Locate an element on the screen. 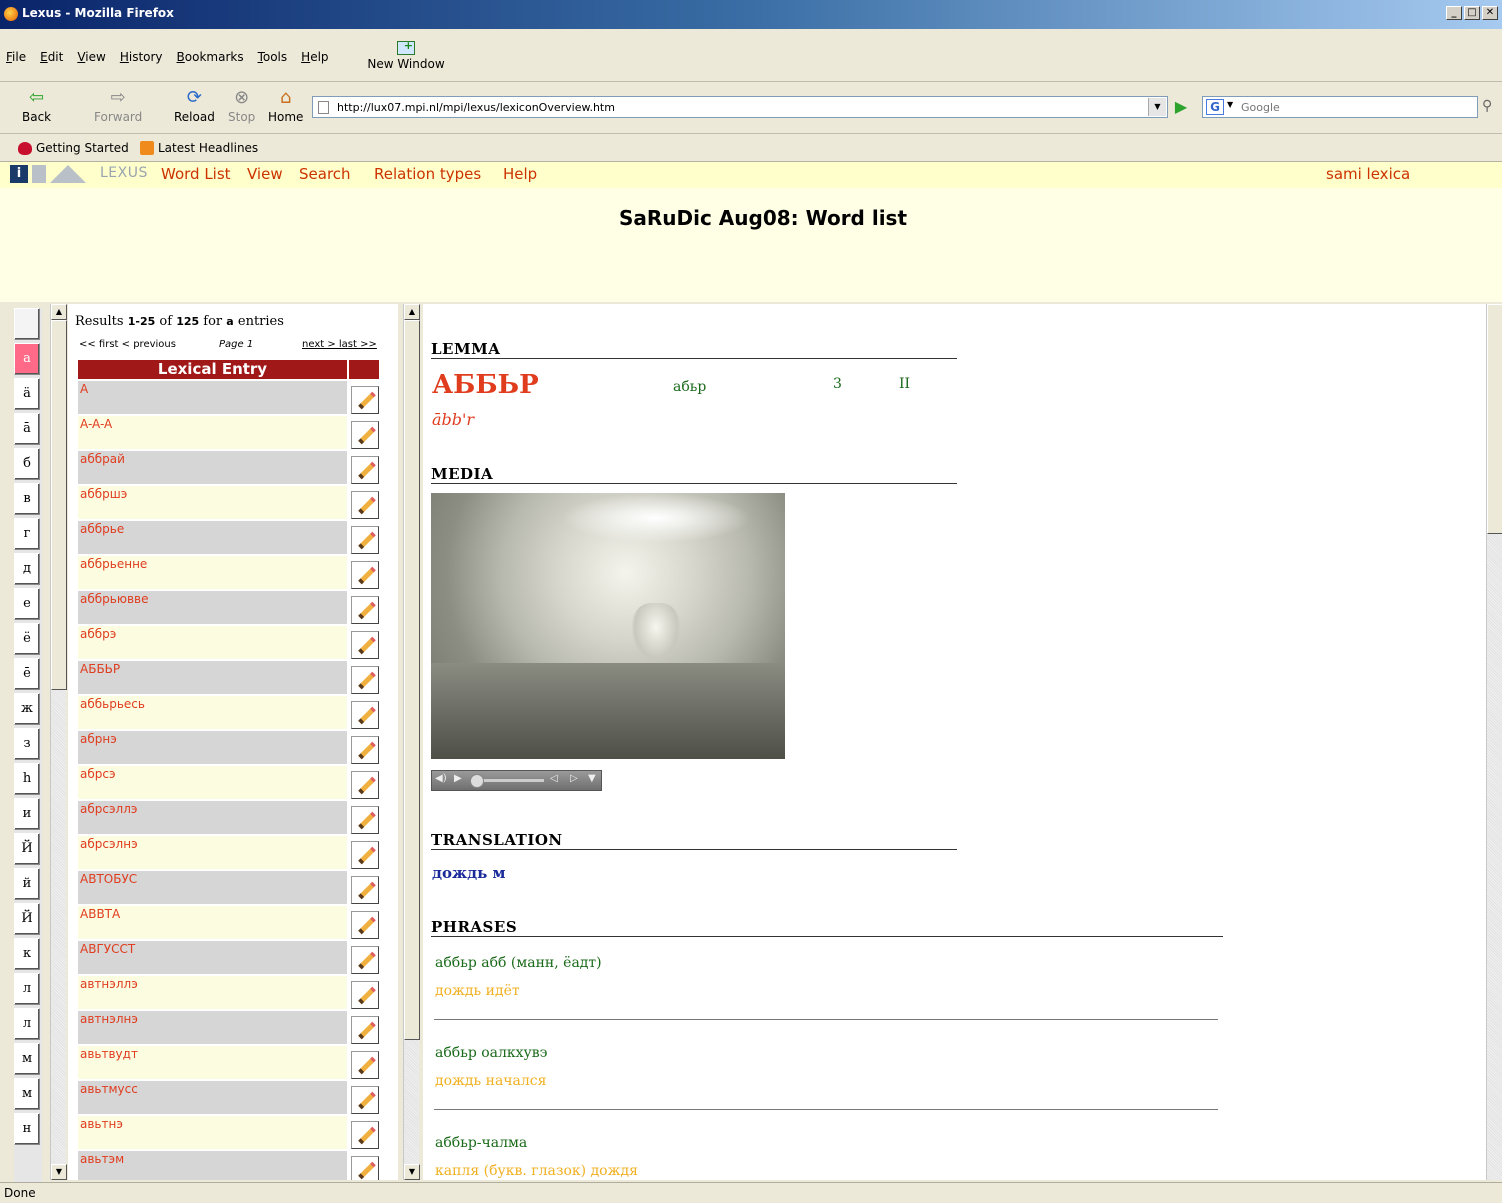 Image resolution: width=1502 pixels, height=1203 pixels. nav-help: Help is located at coordinates (520, 174).